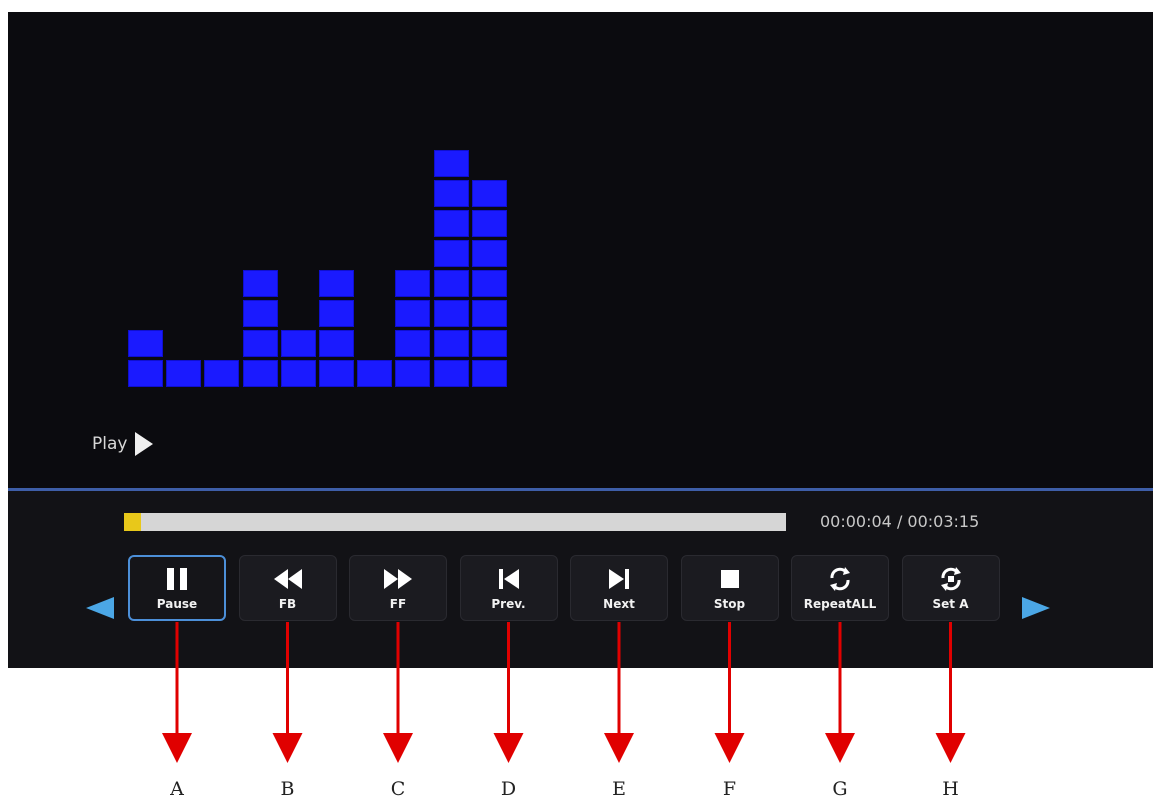 The width and height of the screenshot is (1153, 802). I want to click on callout-letter: G, so click(840, 789).